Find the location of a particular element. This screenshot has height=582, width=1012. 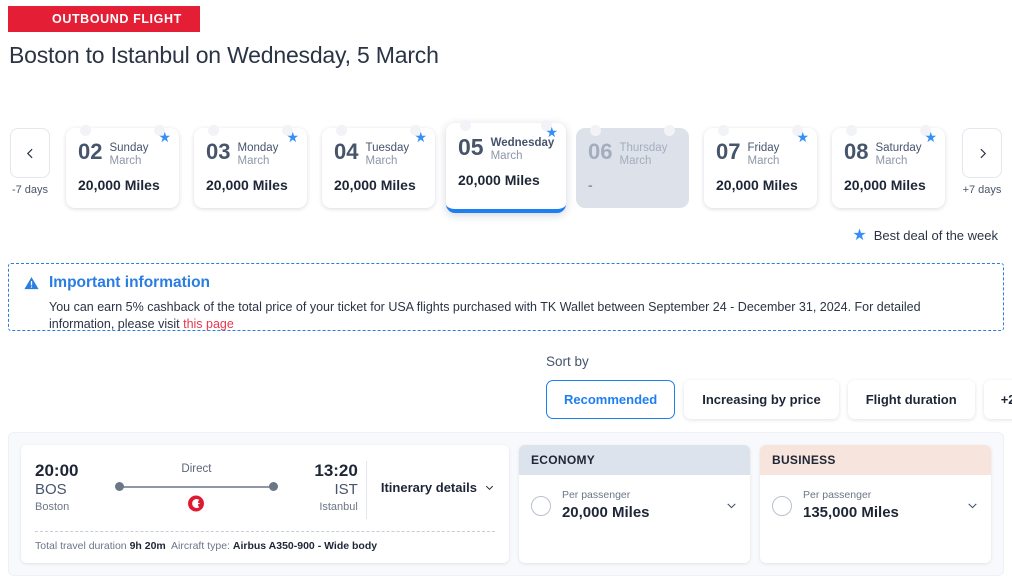

next-week-button is located at coordinates (982, 153).